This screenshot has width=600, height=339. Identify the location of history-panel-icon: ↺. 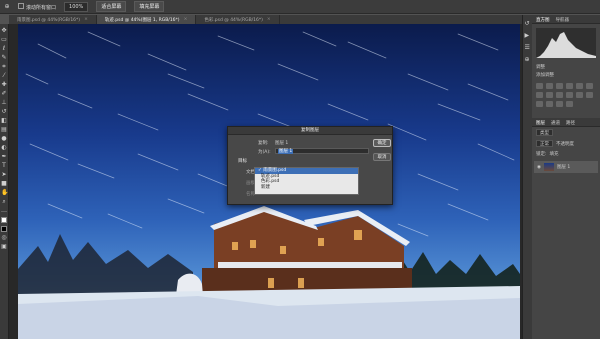
(528, 24).